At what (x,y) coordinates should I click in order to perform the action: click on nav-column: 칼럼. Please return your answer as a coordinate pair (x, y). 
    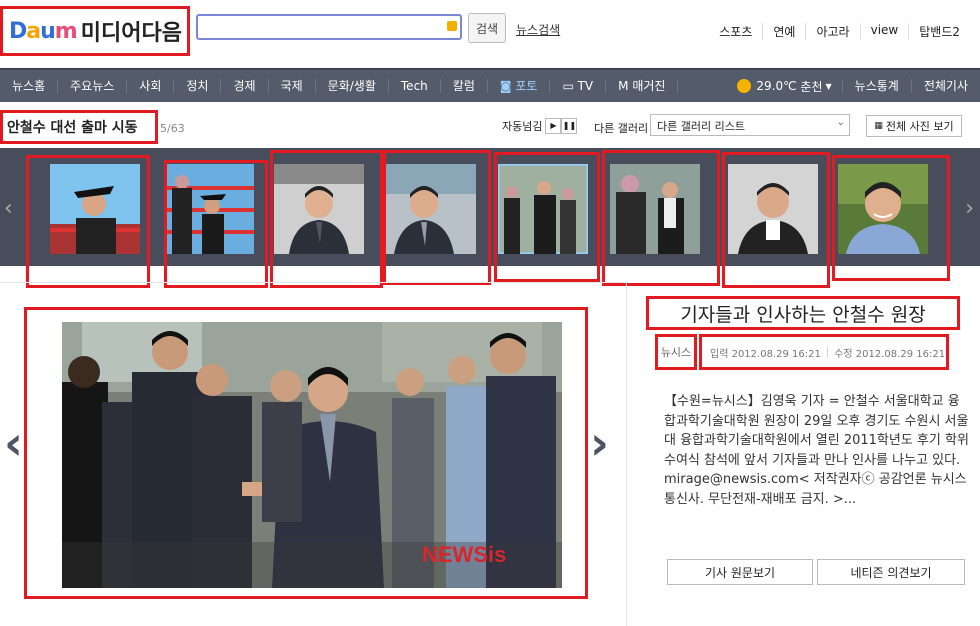
    Looking at the image, I should click on (464, 86).